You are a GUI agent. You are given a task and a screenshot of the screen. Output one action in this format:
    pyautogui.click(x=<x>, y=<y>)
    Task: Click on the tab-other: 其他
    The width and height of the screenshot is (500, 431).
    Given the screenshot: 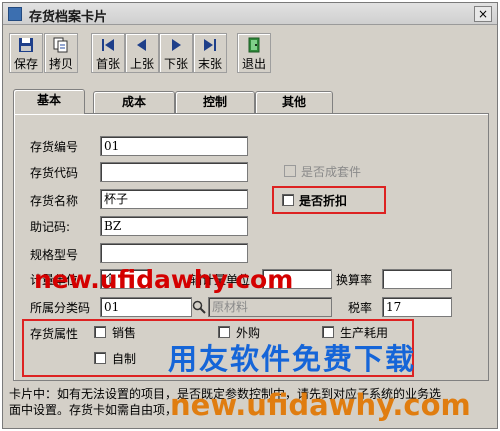 What is the action you would take?
    pyautogui.click(x=294, y=102)
    